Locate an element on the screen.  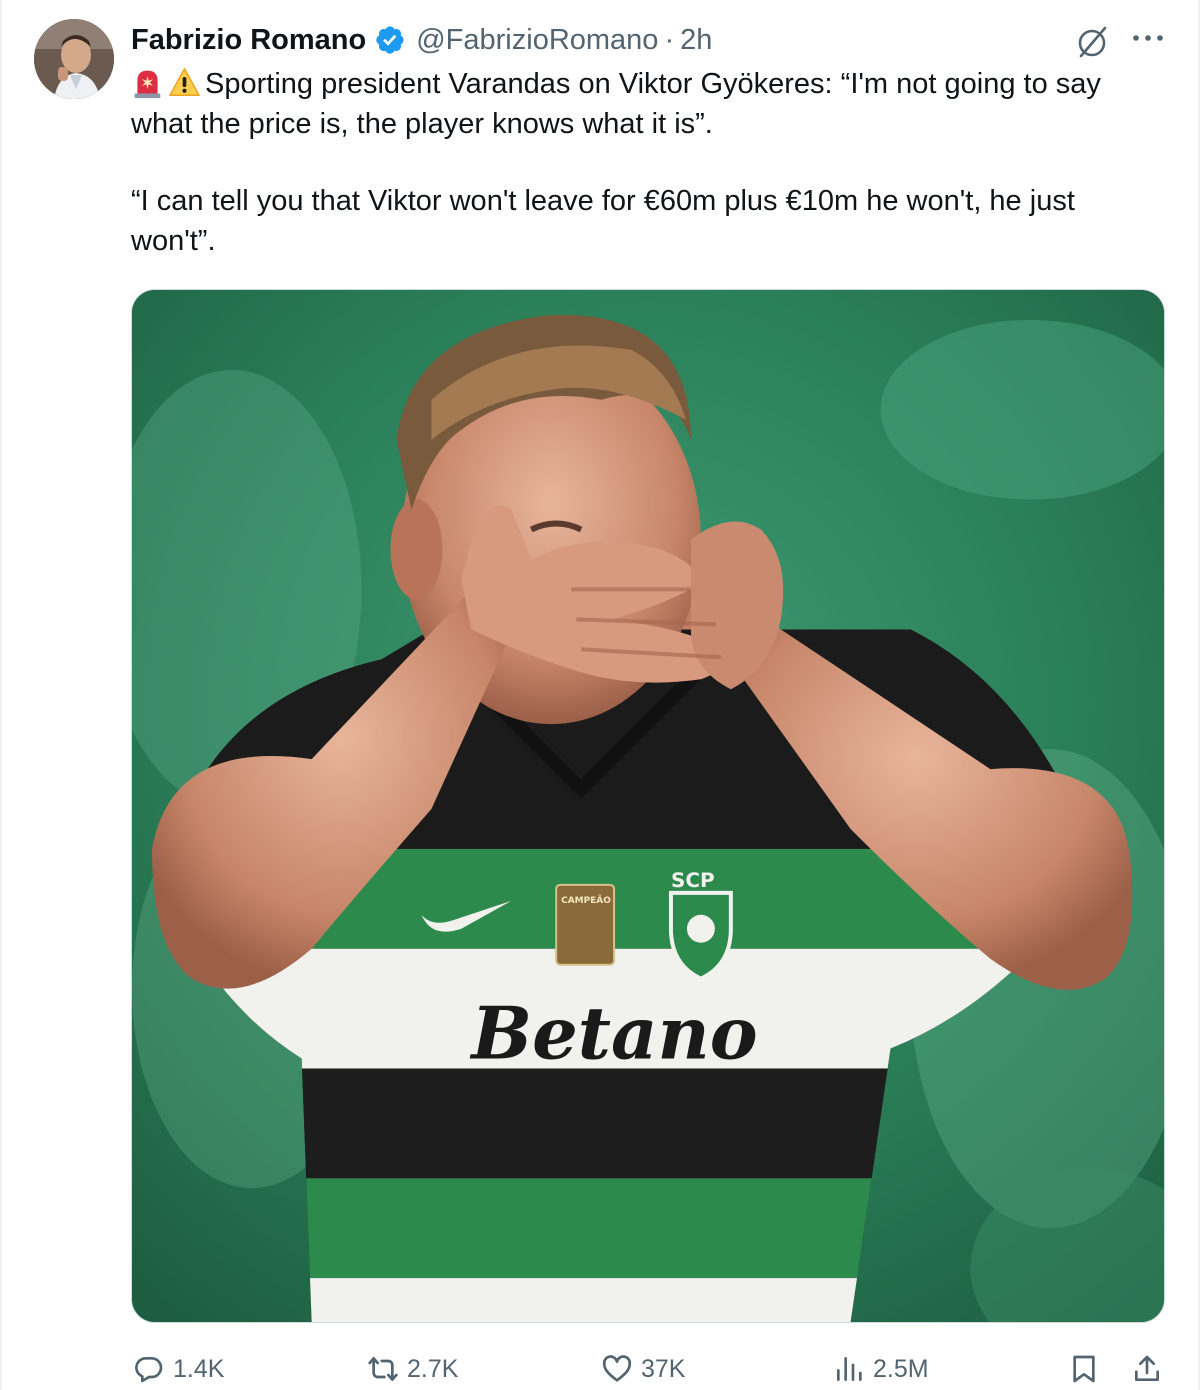
author-name: Fabrizio Romano is located at coordinates (248, 40).